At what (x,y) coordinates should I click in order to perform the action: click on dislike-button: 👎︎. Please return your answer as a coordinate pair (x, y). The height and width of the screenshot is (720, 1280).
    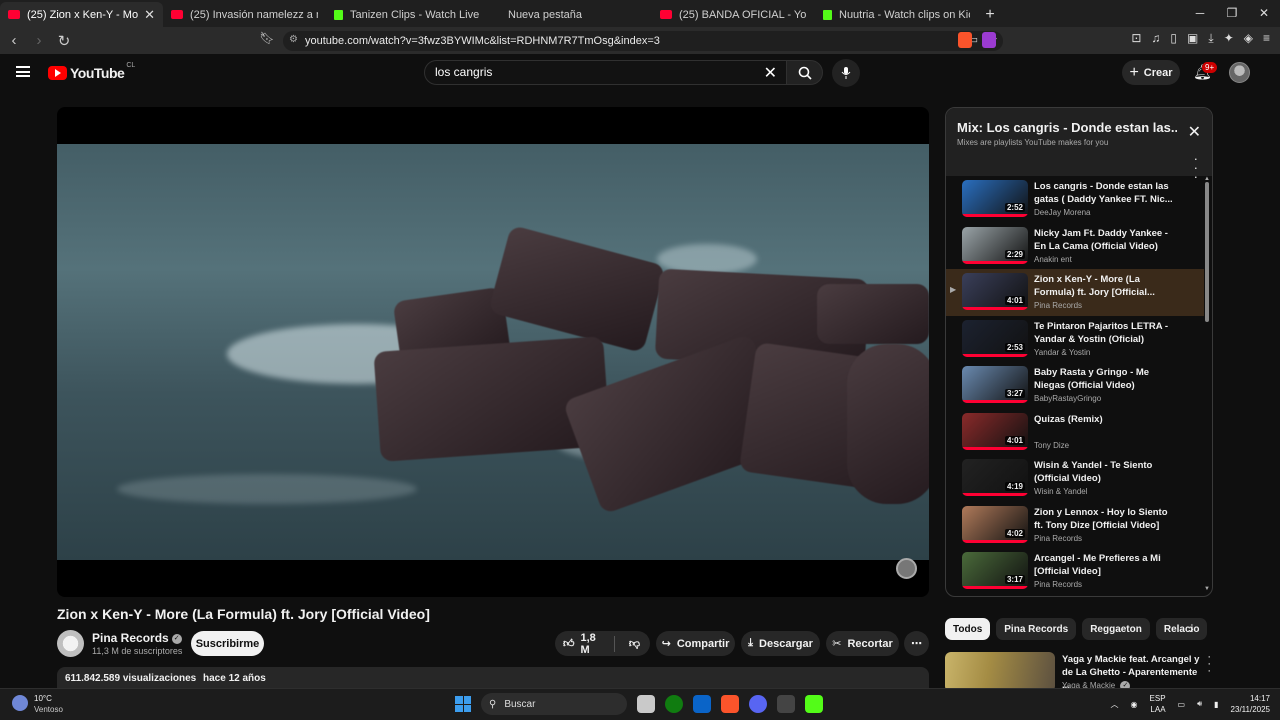
    Looking at the image, I should click on (634, 643).